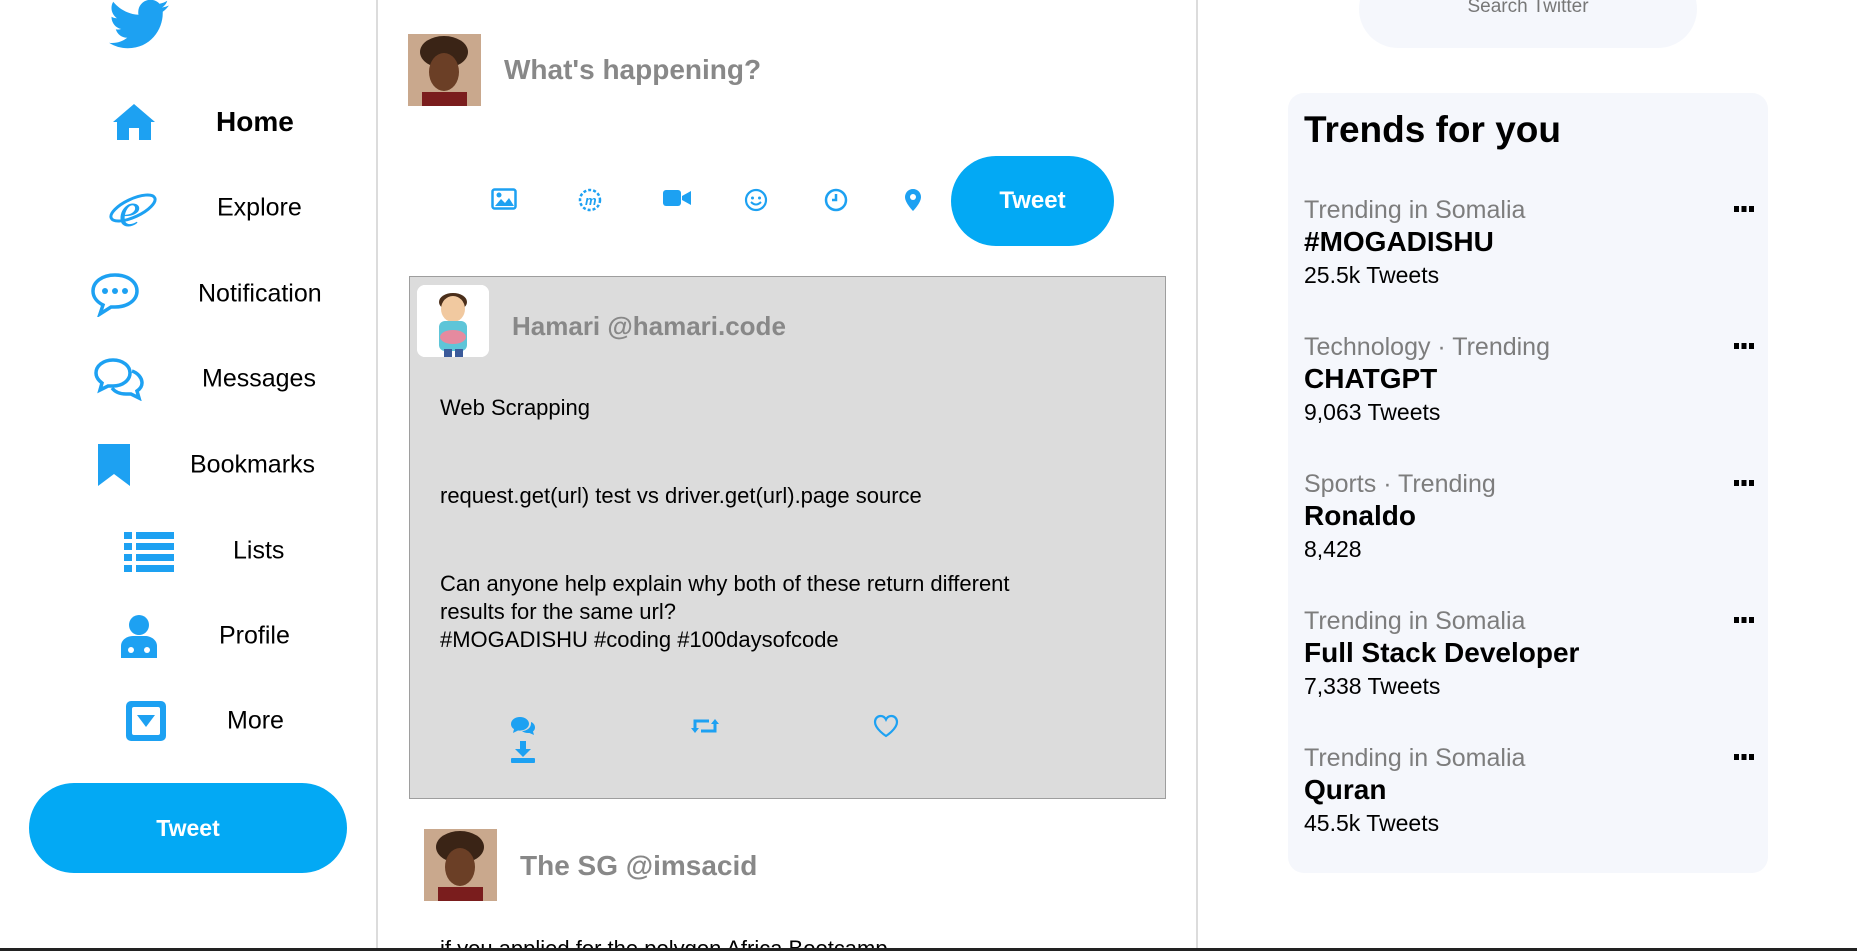 The image size is (1857, 951). I want to click on trend-name: Full Stack Developer, so click(1441, 653).